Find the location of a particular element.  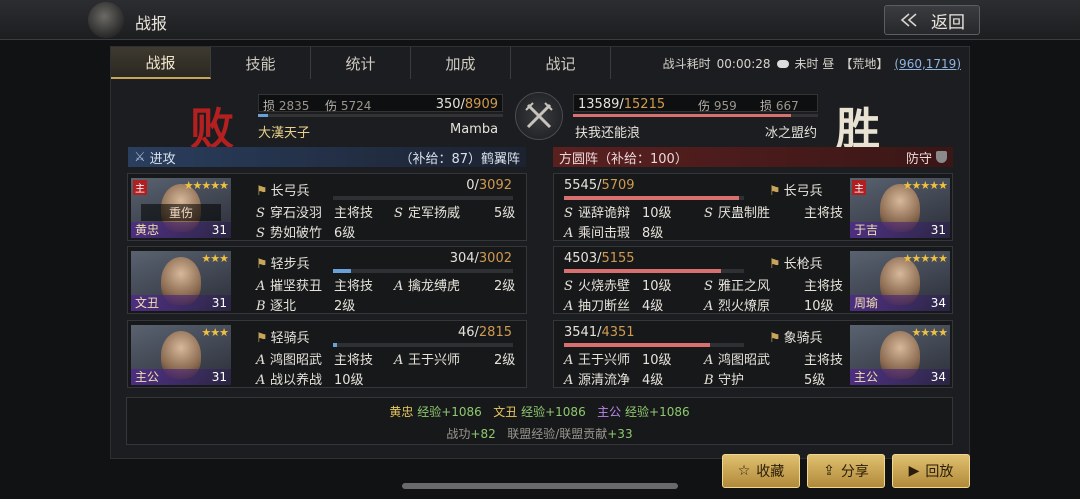

play-icon: ▶ is located at coordinates (914, 471).